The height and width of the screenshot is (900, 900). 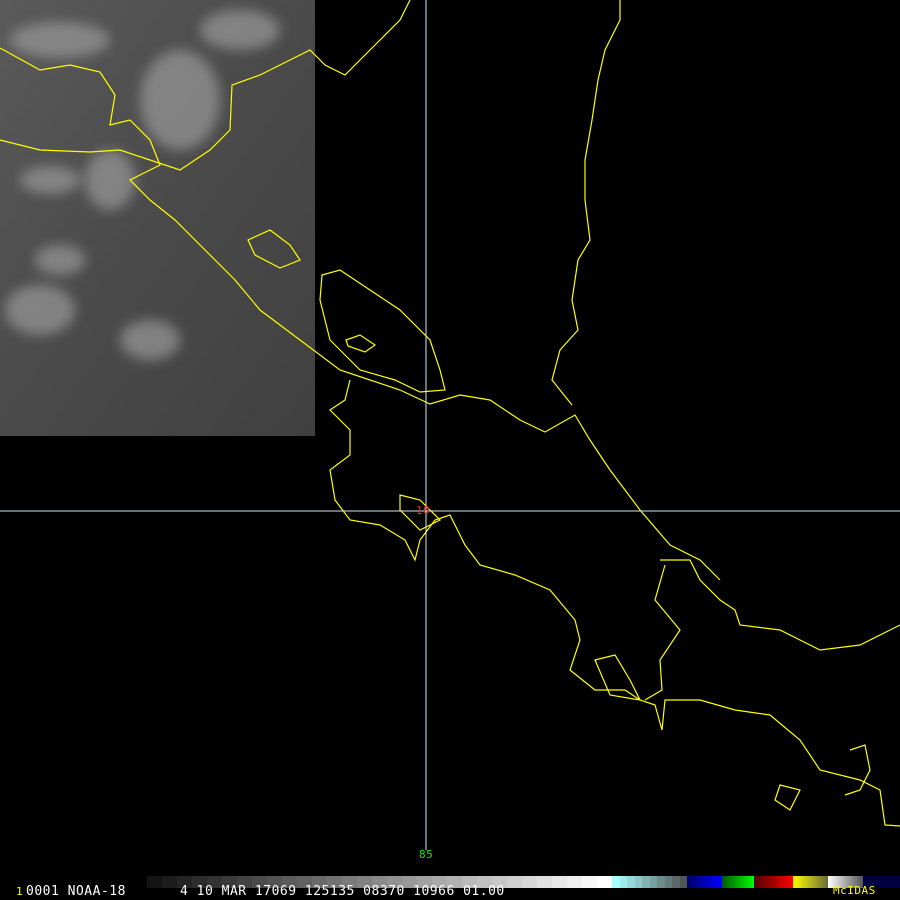 I want to click on mcidas-brand: McIDAS, so click(x=854, y=890).